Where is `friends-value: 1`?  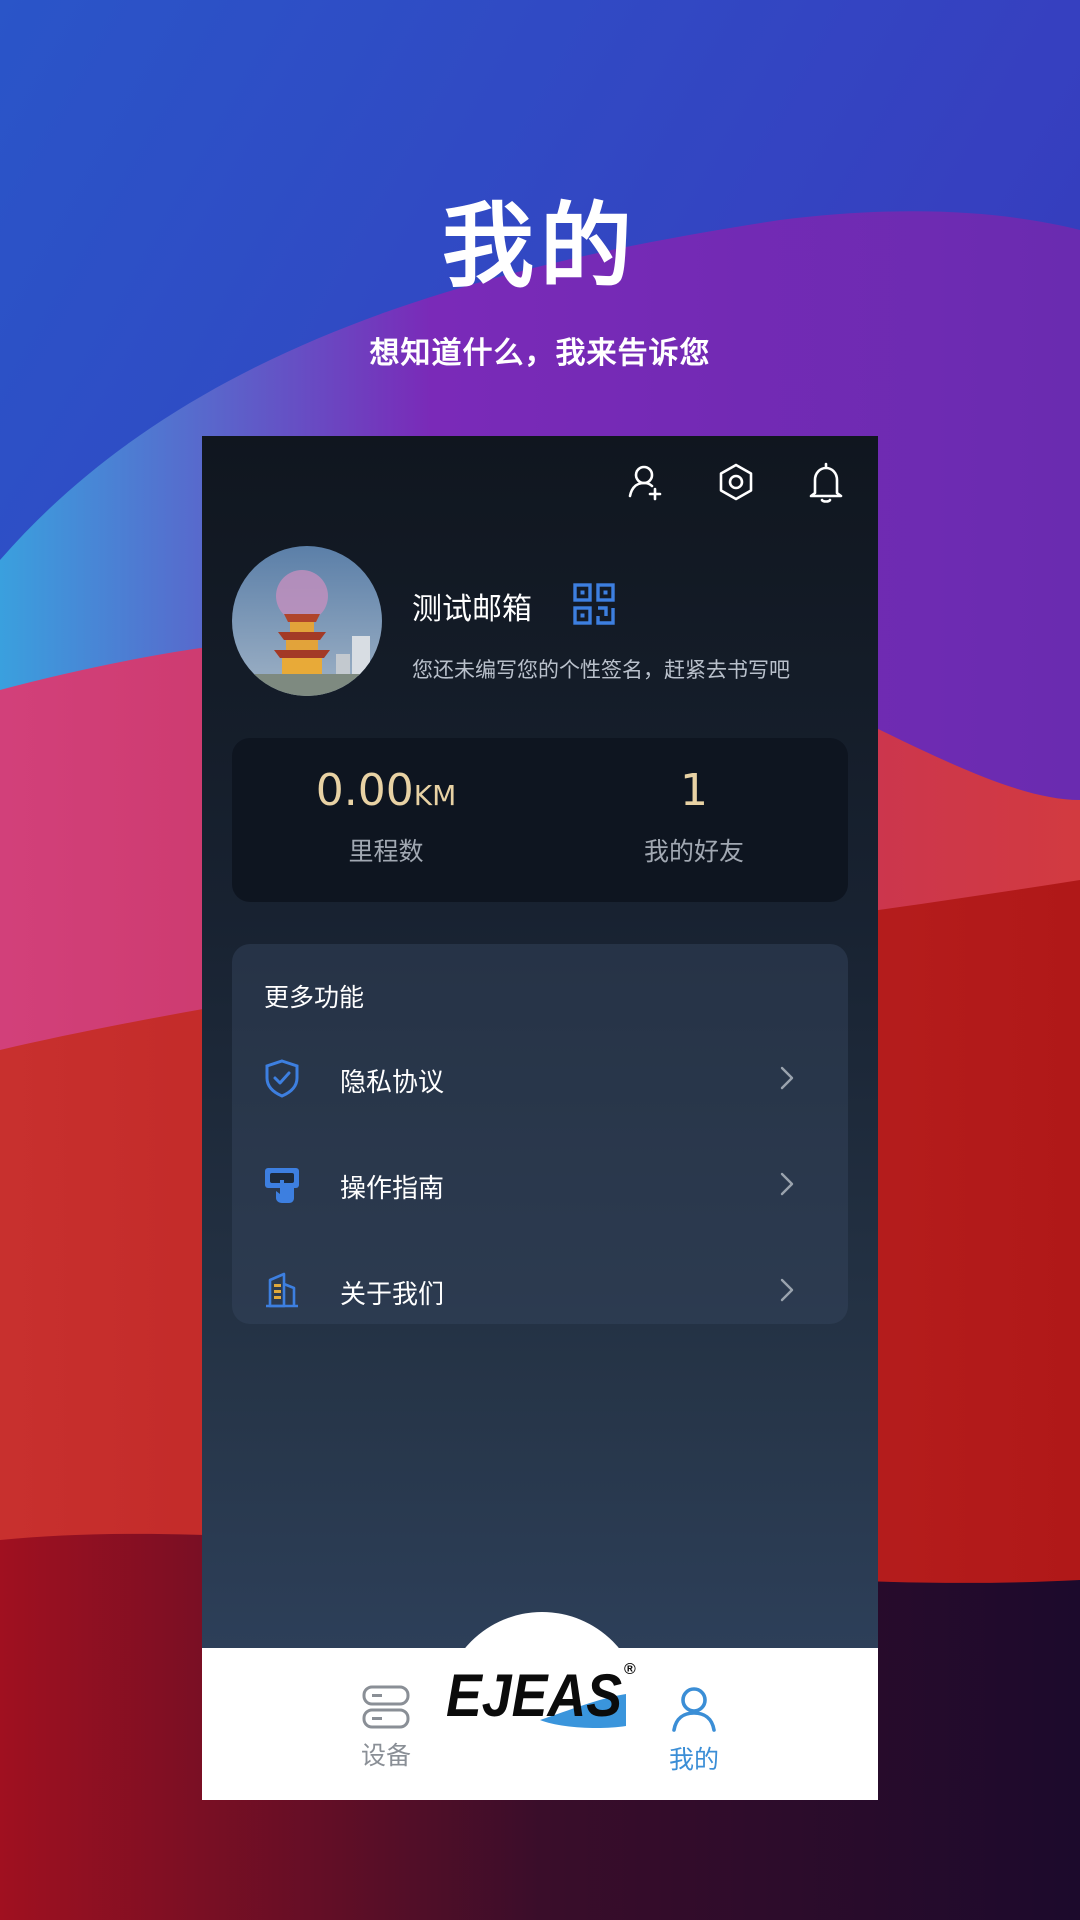
friends-value: 1 is located at coordinates (694, 790).